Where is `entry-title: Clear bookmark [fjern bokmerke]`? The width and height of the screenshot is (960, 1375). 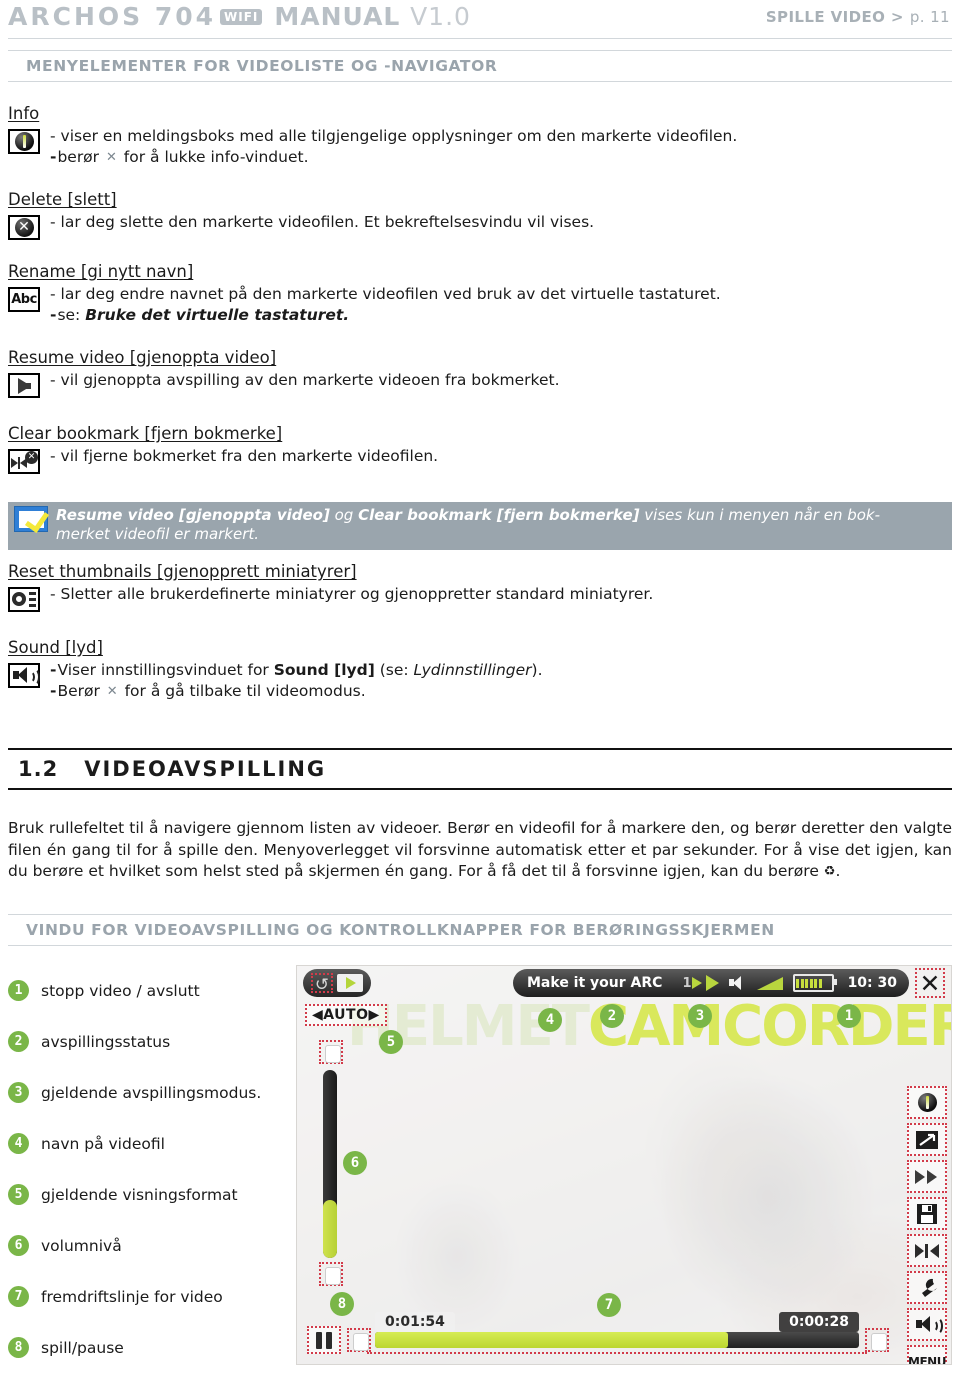
entry-title: Clear bookmark [fjern bokmerke] is located at coordinates (145, 433).